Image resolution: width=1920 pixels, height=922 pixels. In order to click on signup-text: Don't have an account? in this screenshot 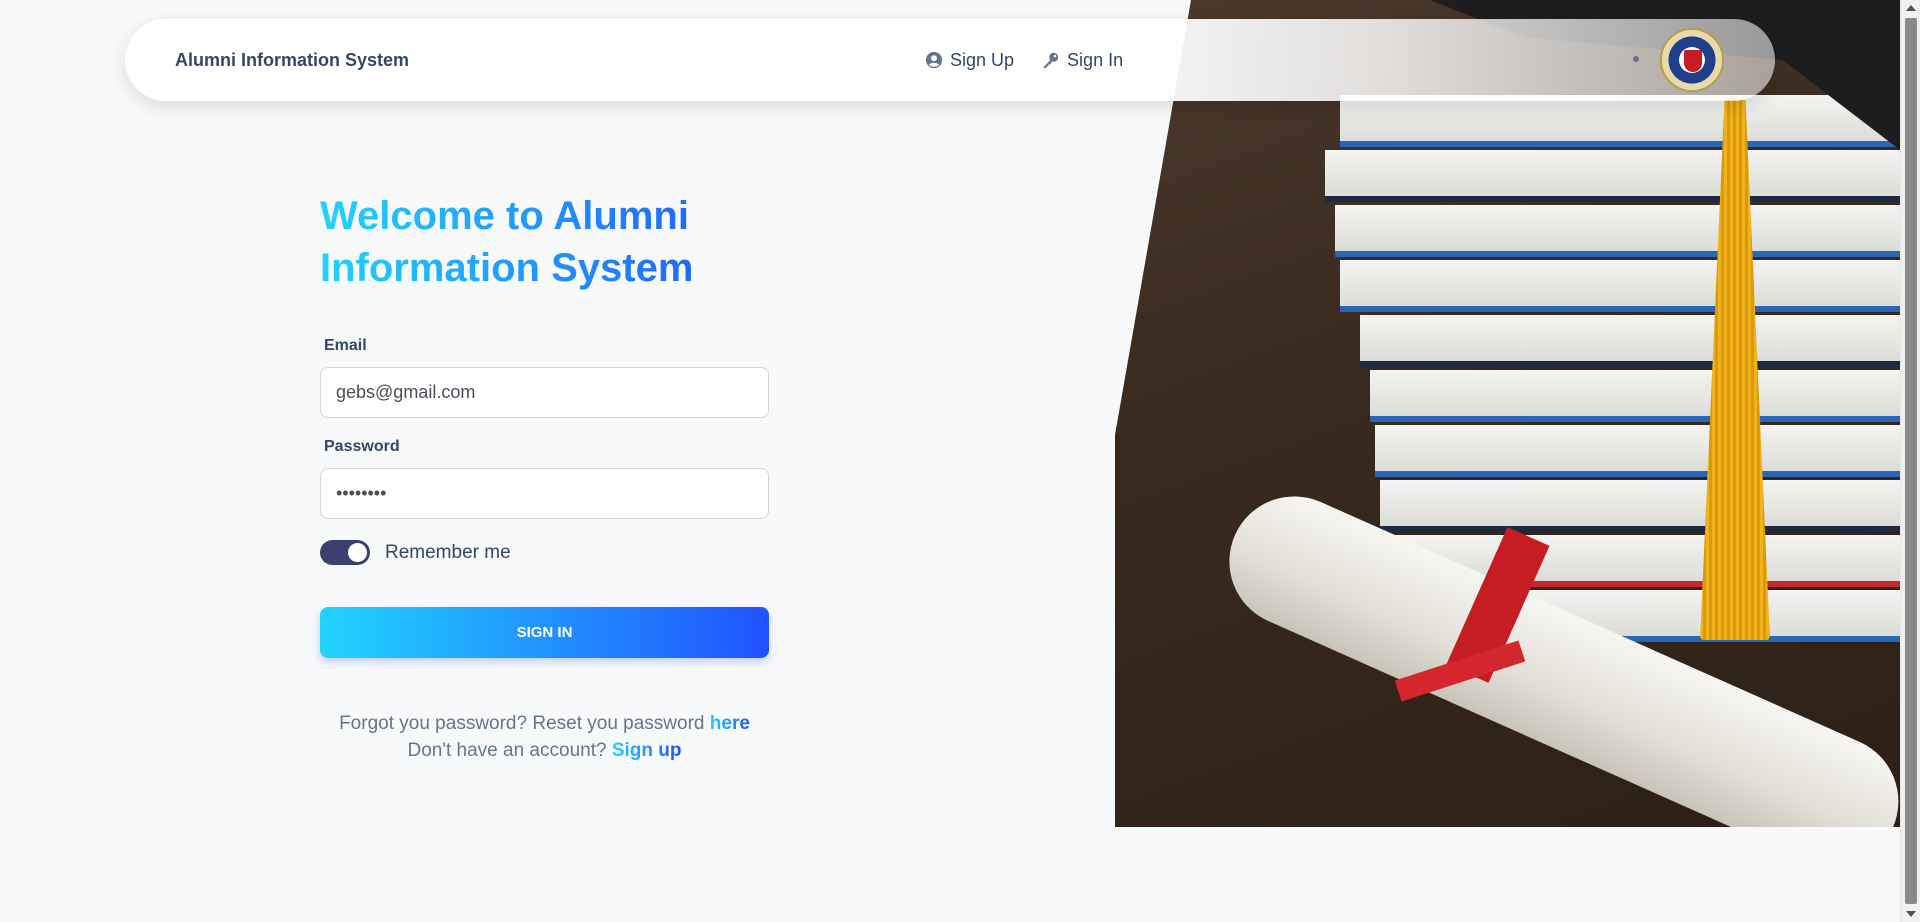, I will do `click(509, 750)`.